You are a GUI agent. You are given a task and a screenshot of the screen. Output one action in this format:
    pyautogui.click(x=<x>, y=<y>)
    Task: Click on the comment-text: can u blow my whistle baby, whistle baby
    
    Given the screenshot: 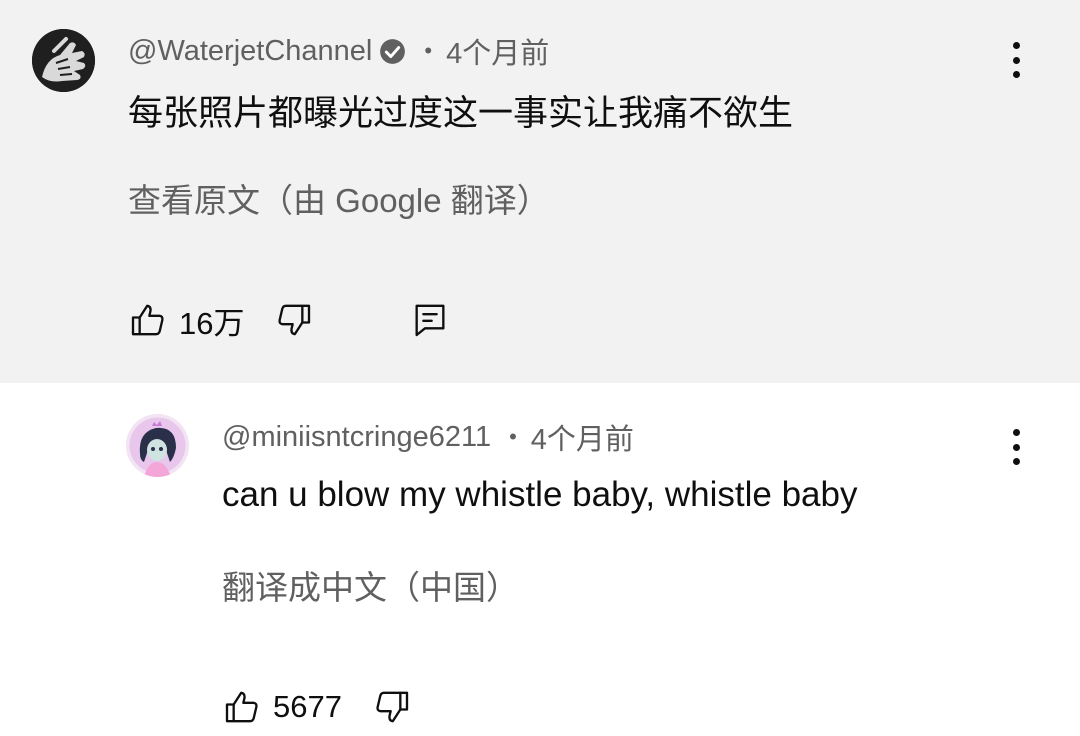 What is the action you would take?
    pyautogui.click(x=540, y=494)
    